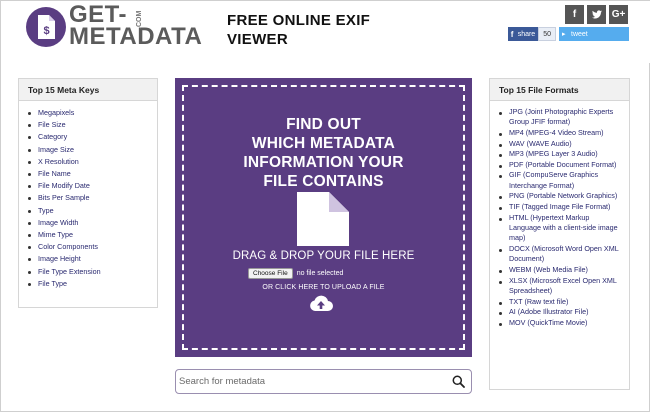  I want to click on headline-line: WHICH METADATA, so click(323, 143).